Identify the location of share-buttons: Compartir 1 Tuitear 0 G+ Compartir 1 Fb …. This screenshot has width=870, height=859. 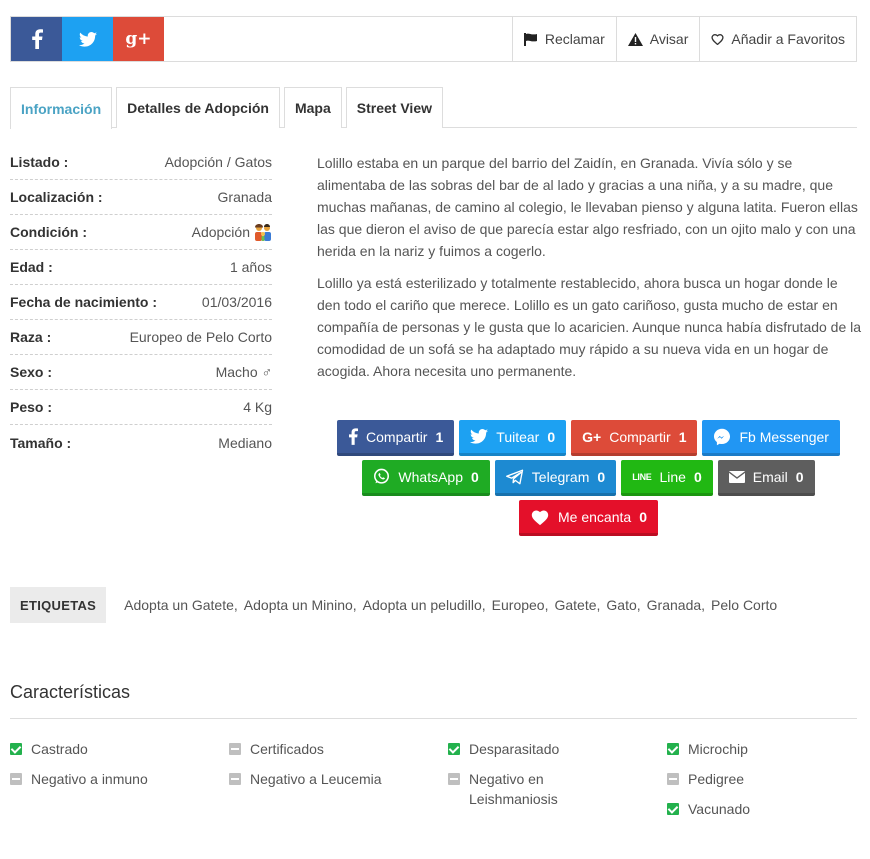
(588, 478).